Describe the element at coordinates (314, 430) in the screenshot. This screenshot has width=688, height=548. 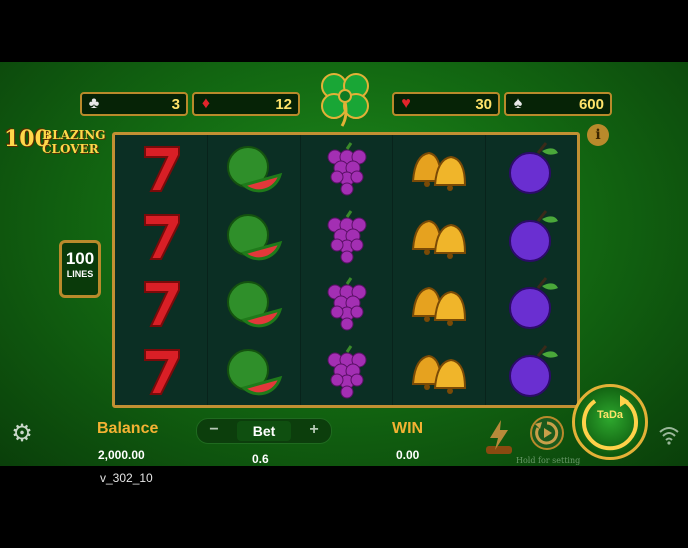
I see `bet-increase-button: +` at that location.